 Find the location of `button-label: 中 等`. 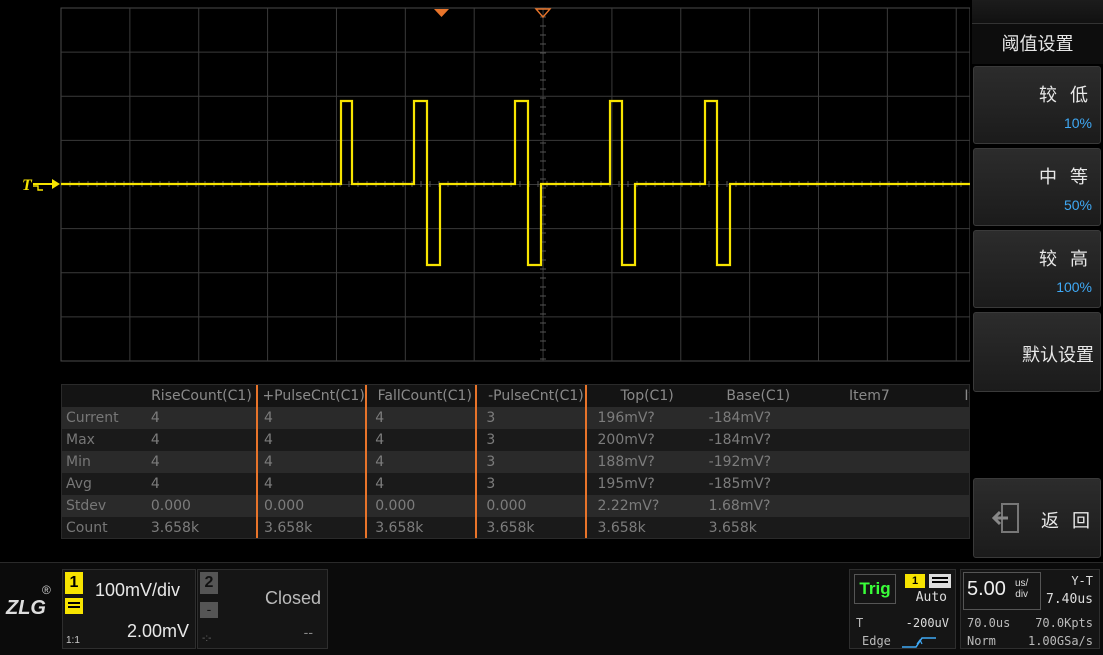

button-label: 中 等 is located at coordinates (1065, 177).